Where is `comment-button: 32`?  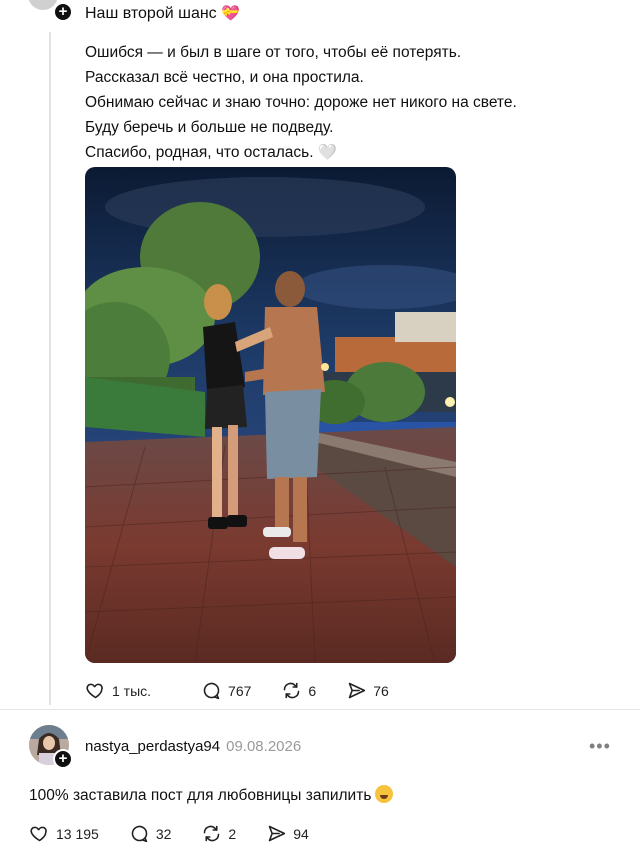
comment-button: 32 is located at coordinates (150, 833).